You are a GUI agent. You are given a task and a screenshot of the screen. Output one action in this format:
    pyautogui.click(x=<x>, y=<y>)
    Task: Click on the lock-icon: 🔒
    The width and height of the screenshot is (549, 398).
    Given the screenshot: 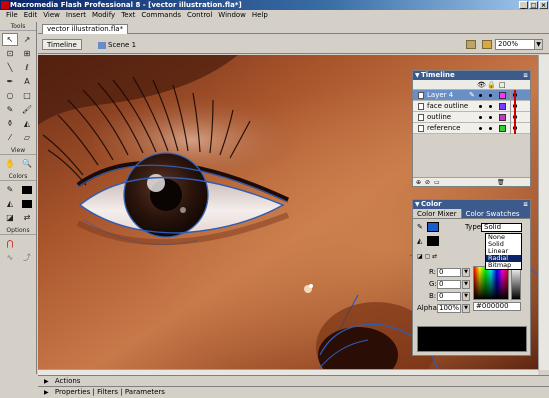 What is the action you would take?
    pyautogui.click(x=491, y=85)
    